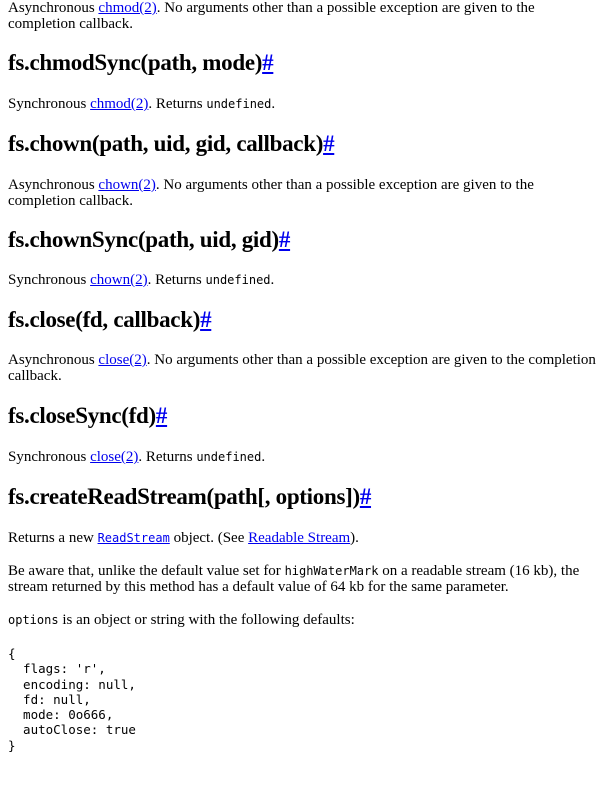 The image size is (612, 792). What do you see at coordinates (209, 538) in the screenshot?
I see `description-text: object. (See` at bounding box center [209, 538].